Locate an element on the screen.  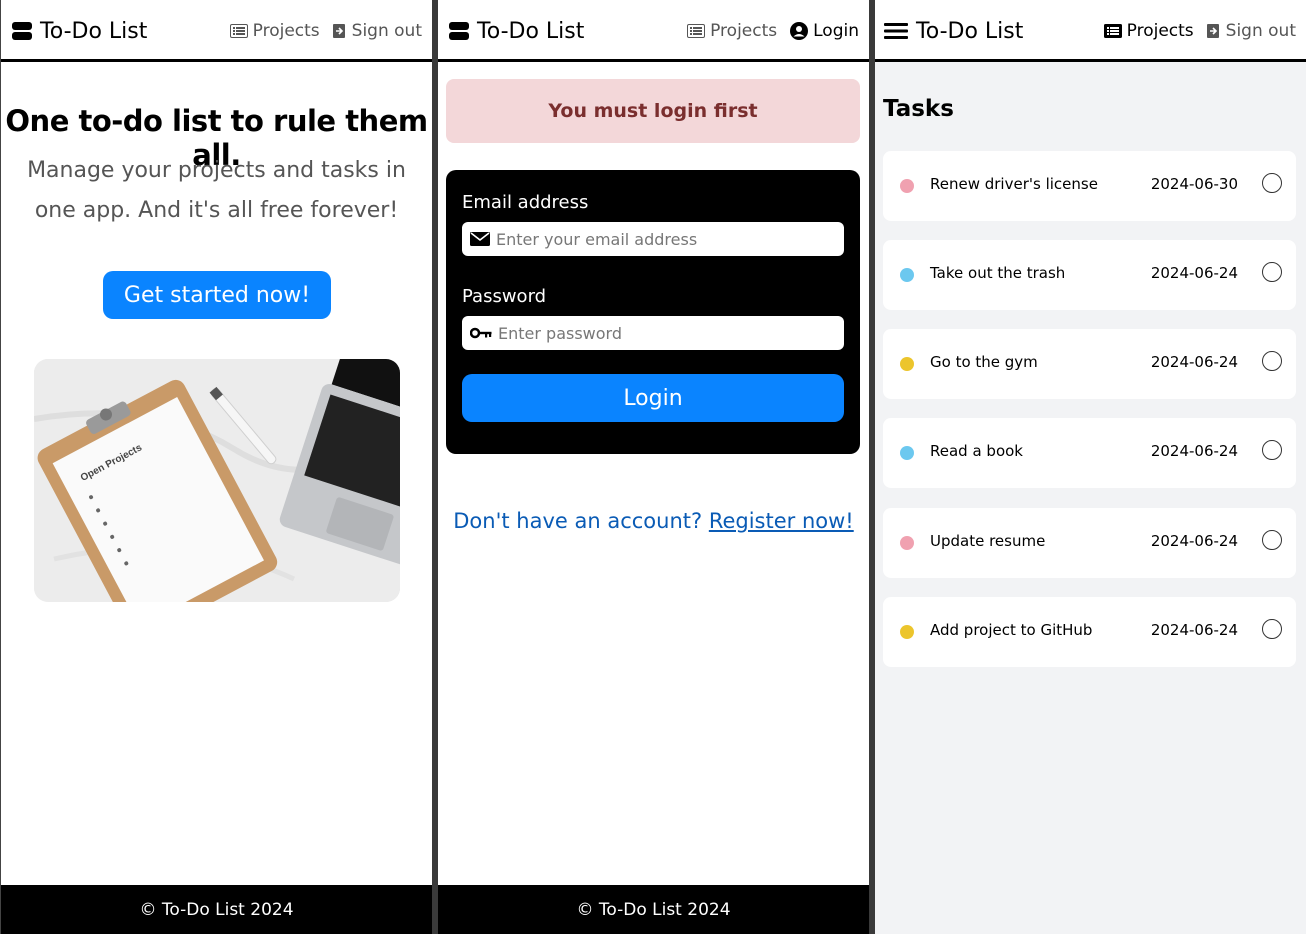
password-field-wrap is located at coordinates (653, 333).